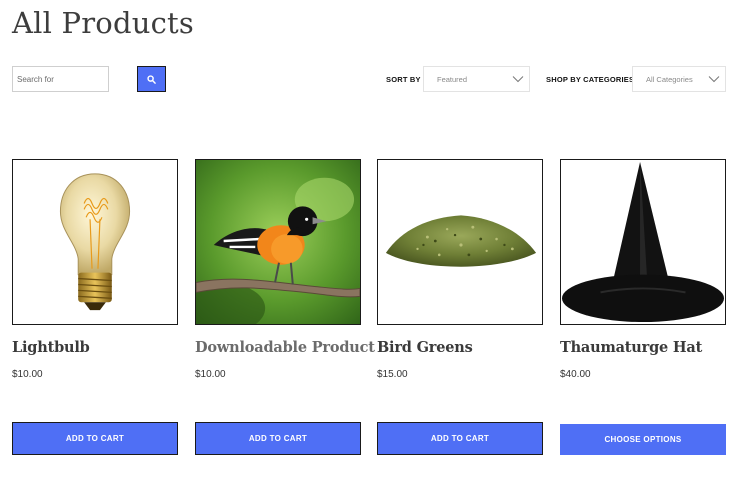 This screenshot has height=484, width=748. What do you see at coordinates (669, 79) in the screenshot?
I see `category-select-value: All Categories` at bounding box center [669, 79].